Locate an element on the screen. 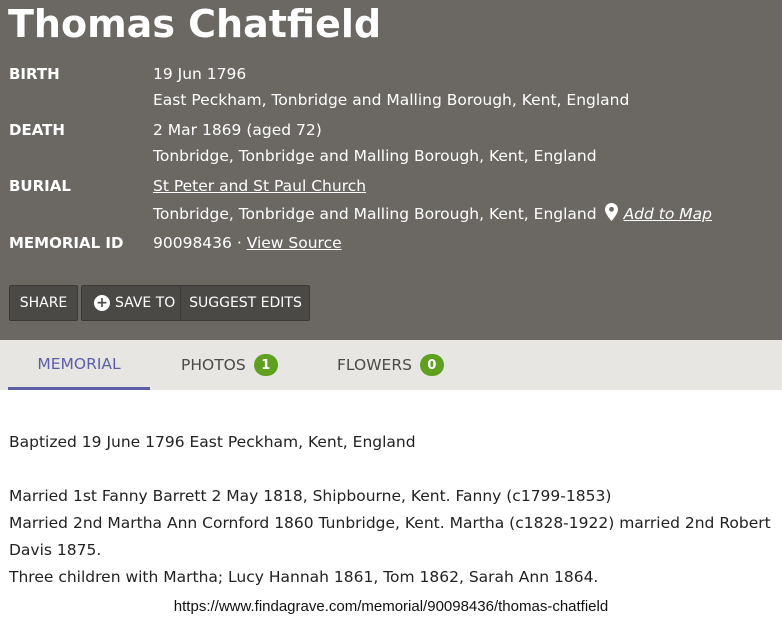  bio-line-second-marriage-cont: Davis 1875. is located at coordinates (55, 550).